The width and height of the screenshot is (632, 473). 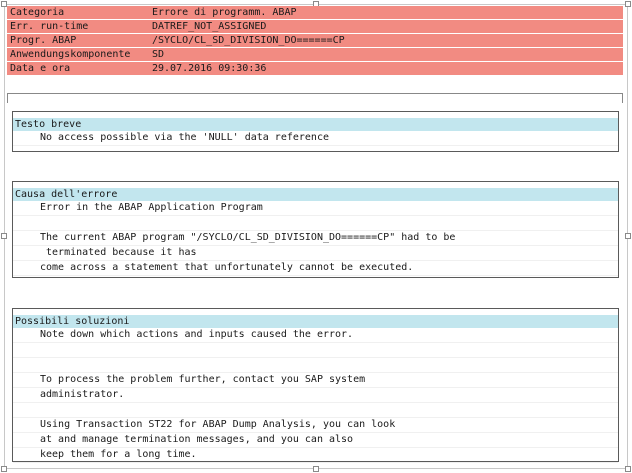 What do you see at coordinates (4, 236) in the screenshot?
I see `resize-handle-middle-left` at bounding box center [4, 236].